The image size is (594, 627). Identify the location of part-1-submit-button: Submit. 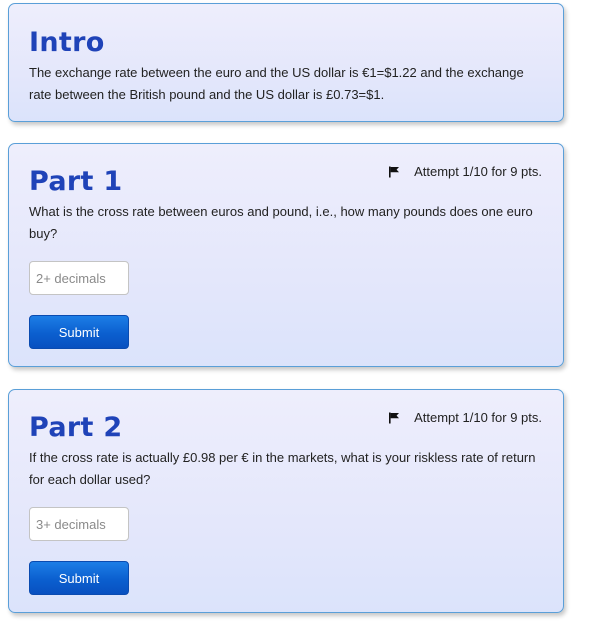
(79, 332).